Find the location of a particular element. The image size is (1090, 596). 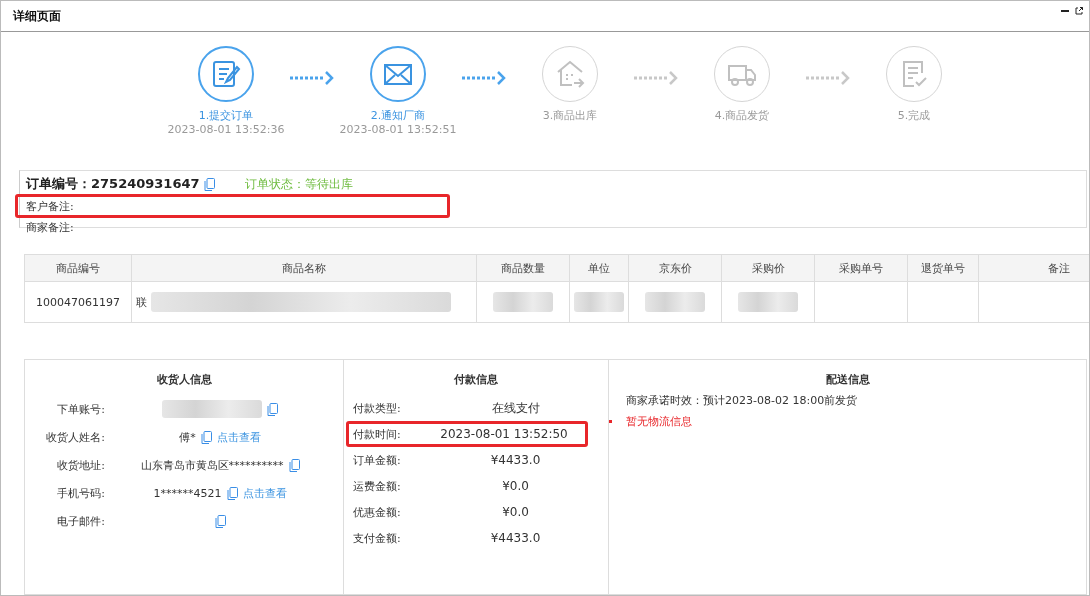

field-value: 傅* is located at coordinates (187, 437).